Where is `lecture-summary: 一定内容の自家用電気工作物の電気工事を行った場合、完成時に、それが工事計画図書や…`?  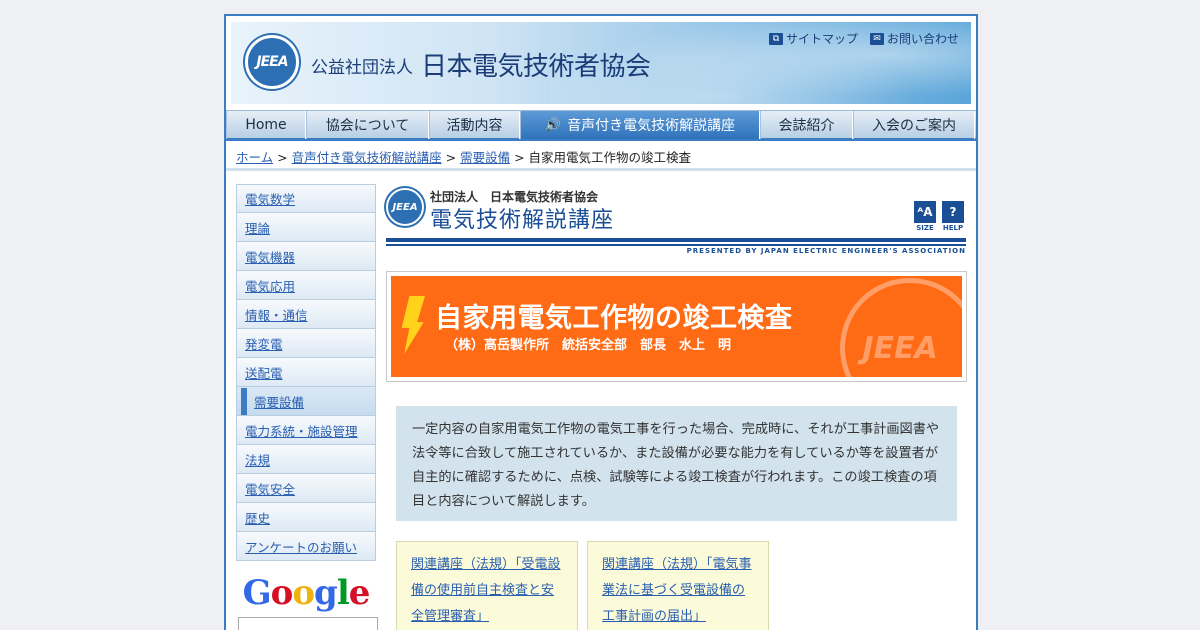
lecture-summary: 一定内容の自家用電気工作物の電気工事を行った場合、完成時に、それが工事計画図書や… is located at coordinates (676, 463).